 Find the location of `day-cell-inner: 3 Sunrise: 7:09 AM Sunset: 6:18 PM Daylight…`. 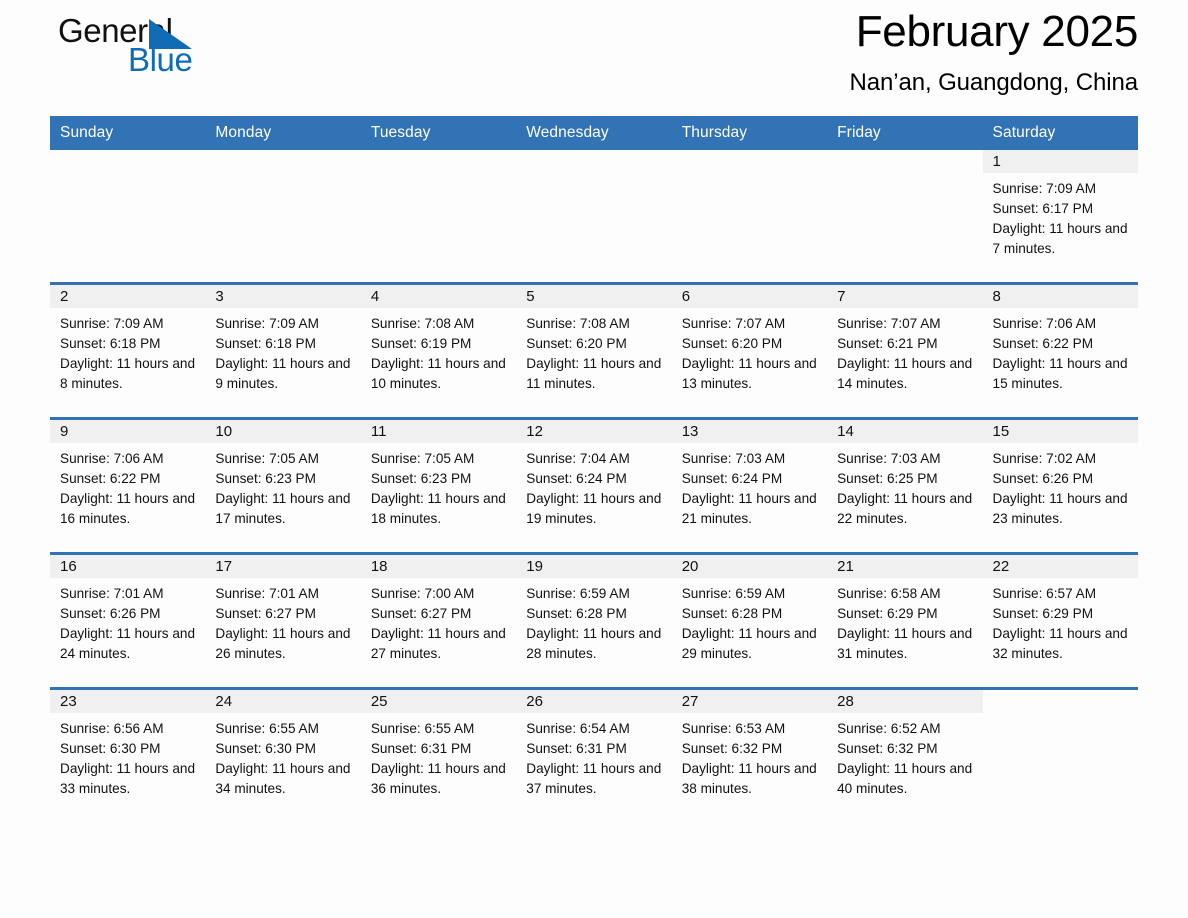

day-cell-inner: 3 Sunrise: 7:09 AM Sunset: 6:18 PM Daylight… is located at coordinates (283, 351).